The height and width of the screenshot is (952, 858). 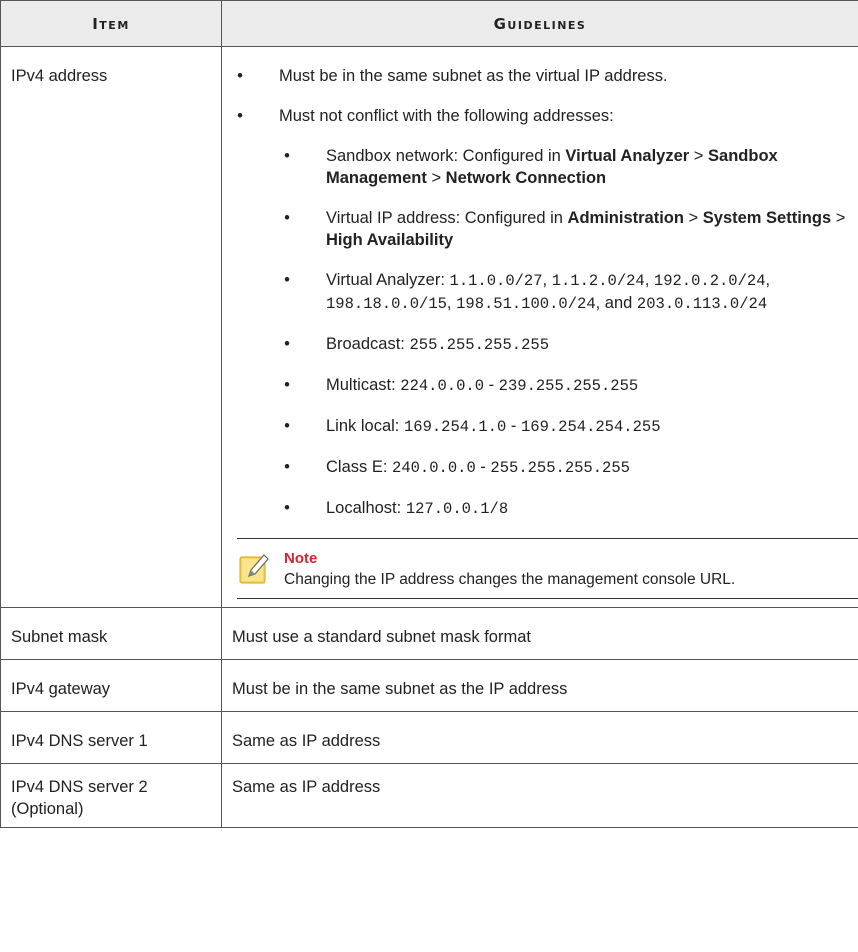 I want to click on conjunction: and, so click(x=620, y=303).